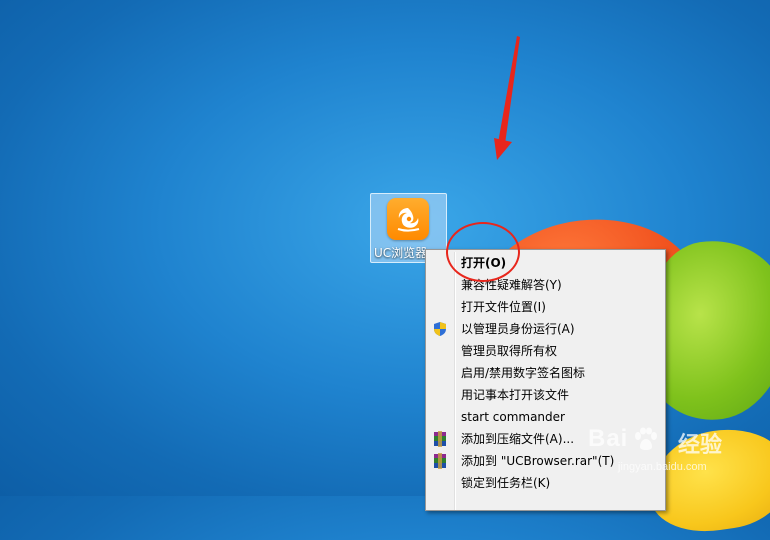 Image resolution: width=770 pixels, height=540 pixels. Describe the element at coordinates (509, 351) in the screenshot. I see `menu-item-label: 管理员取得所有权` at that location.